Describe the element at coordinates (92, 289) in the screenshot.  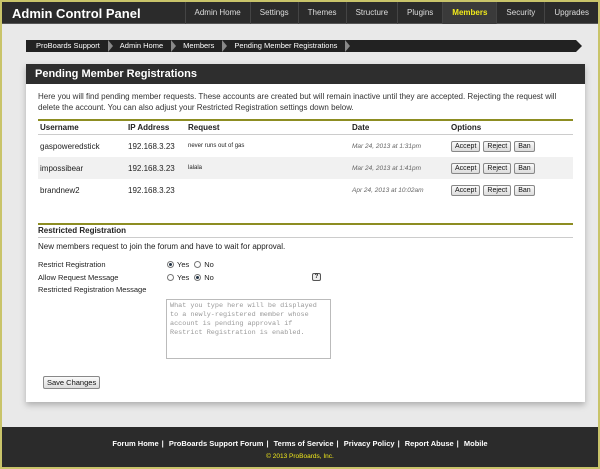
I see `restricted-message-label: Restricted Registration Message` at that location.